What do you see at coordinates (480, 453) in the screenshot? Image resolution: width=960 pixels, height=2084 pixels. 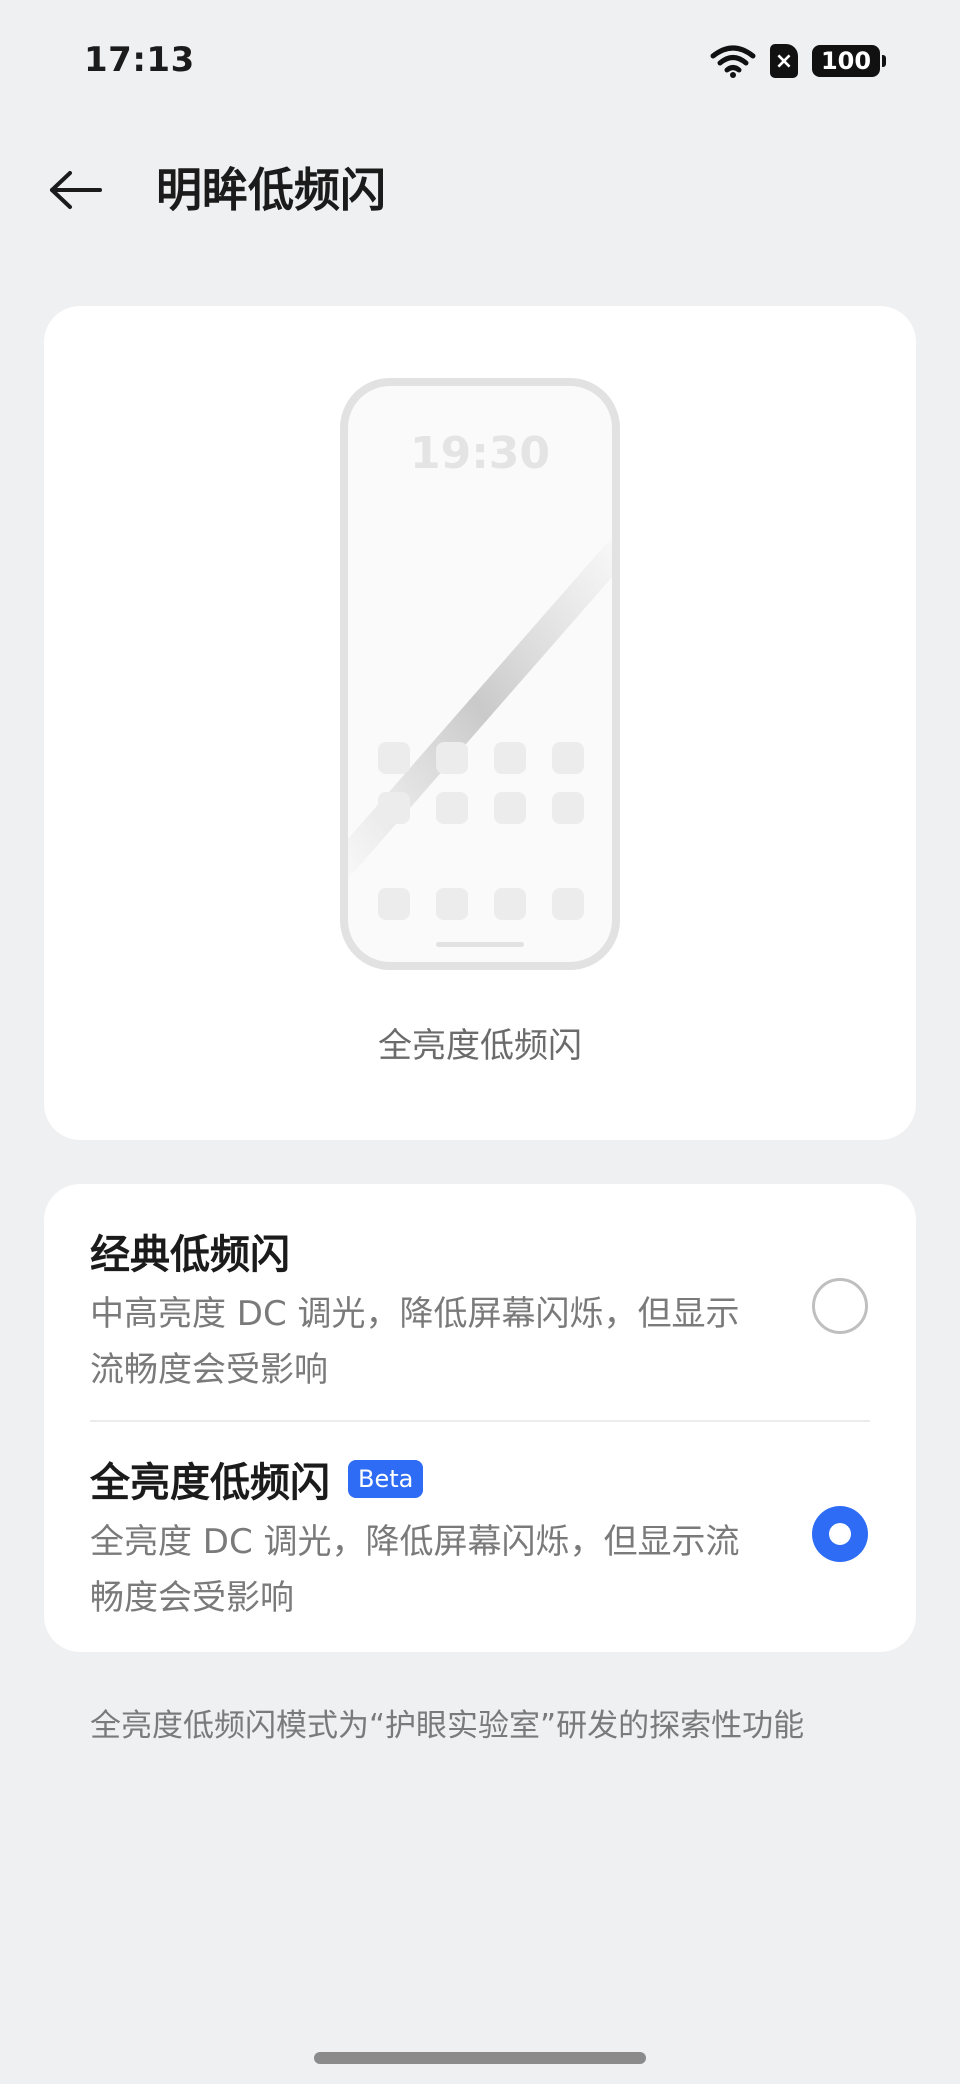 I see `preview-clock: 19:30` at bounding box center [480, 453].